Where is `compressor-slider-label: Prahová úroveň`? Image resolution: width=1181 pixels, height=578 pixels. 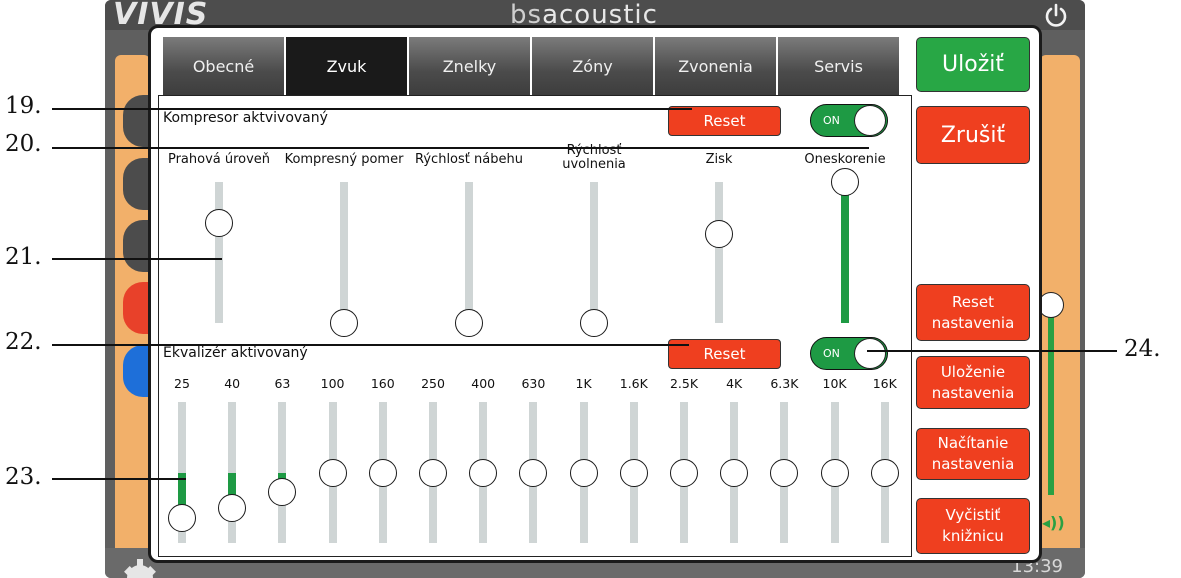
compressor-slider-label: Prahová úroveň is located at coordinates (219, 159).